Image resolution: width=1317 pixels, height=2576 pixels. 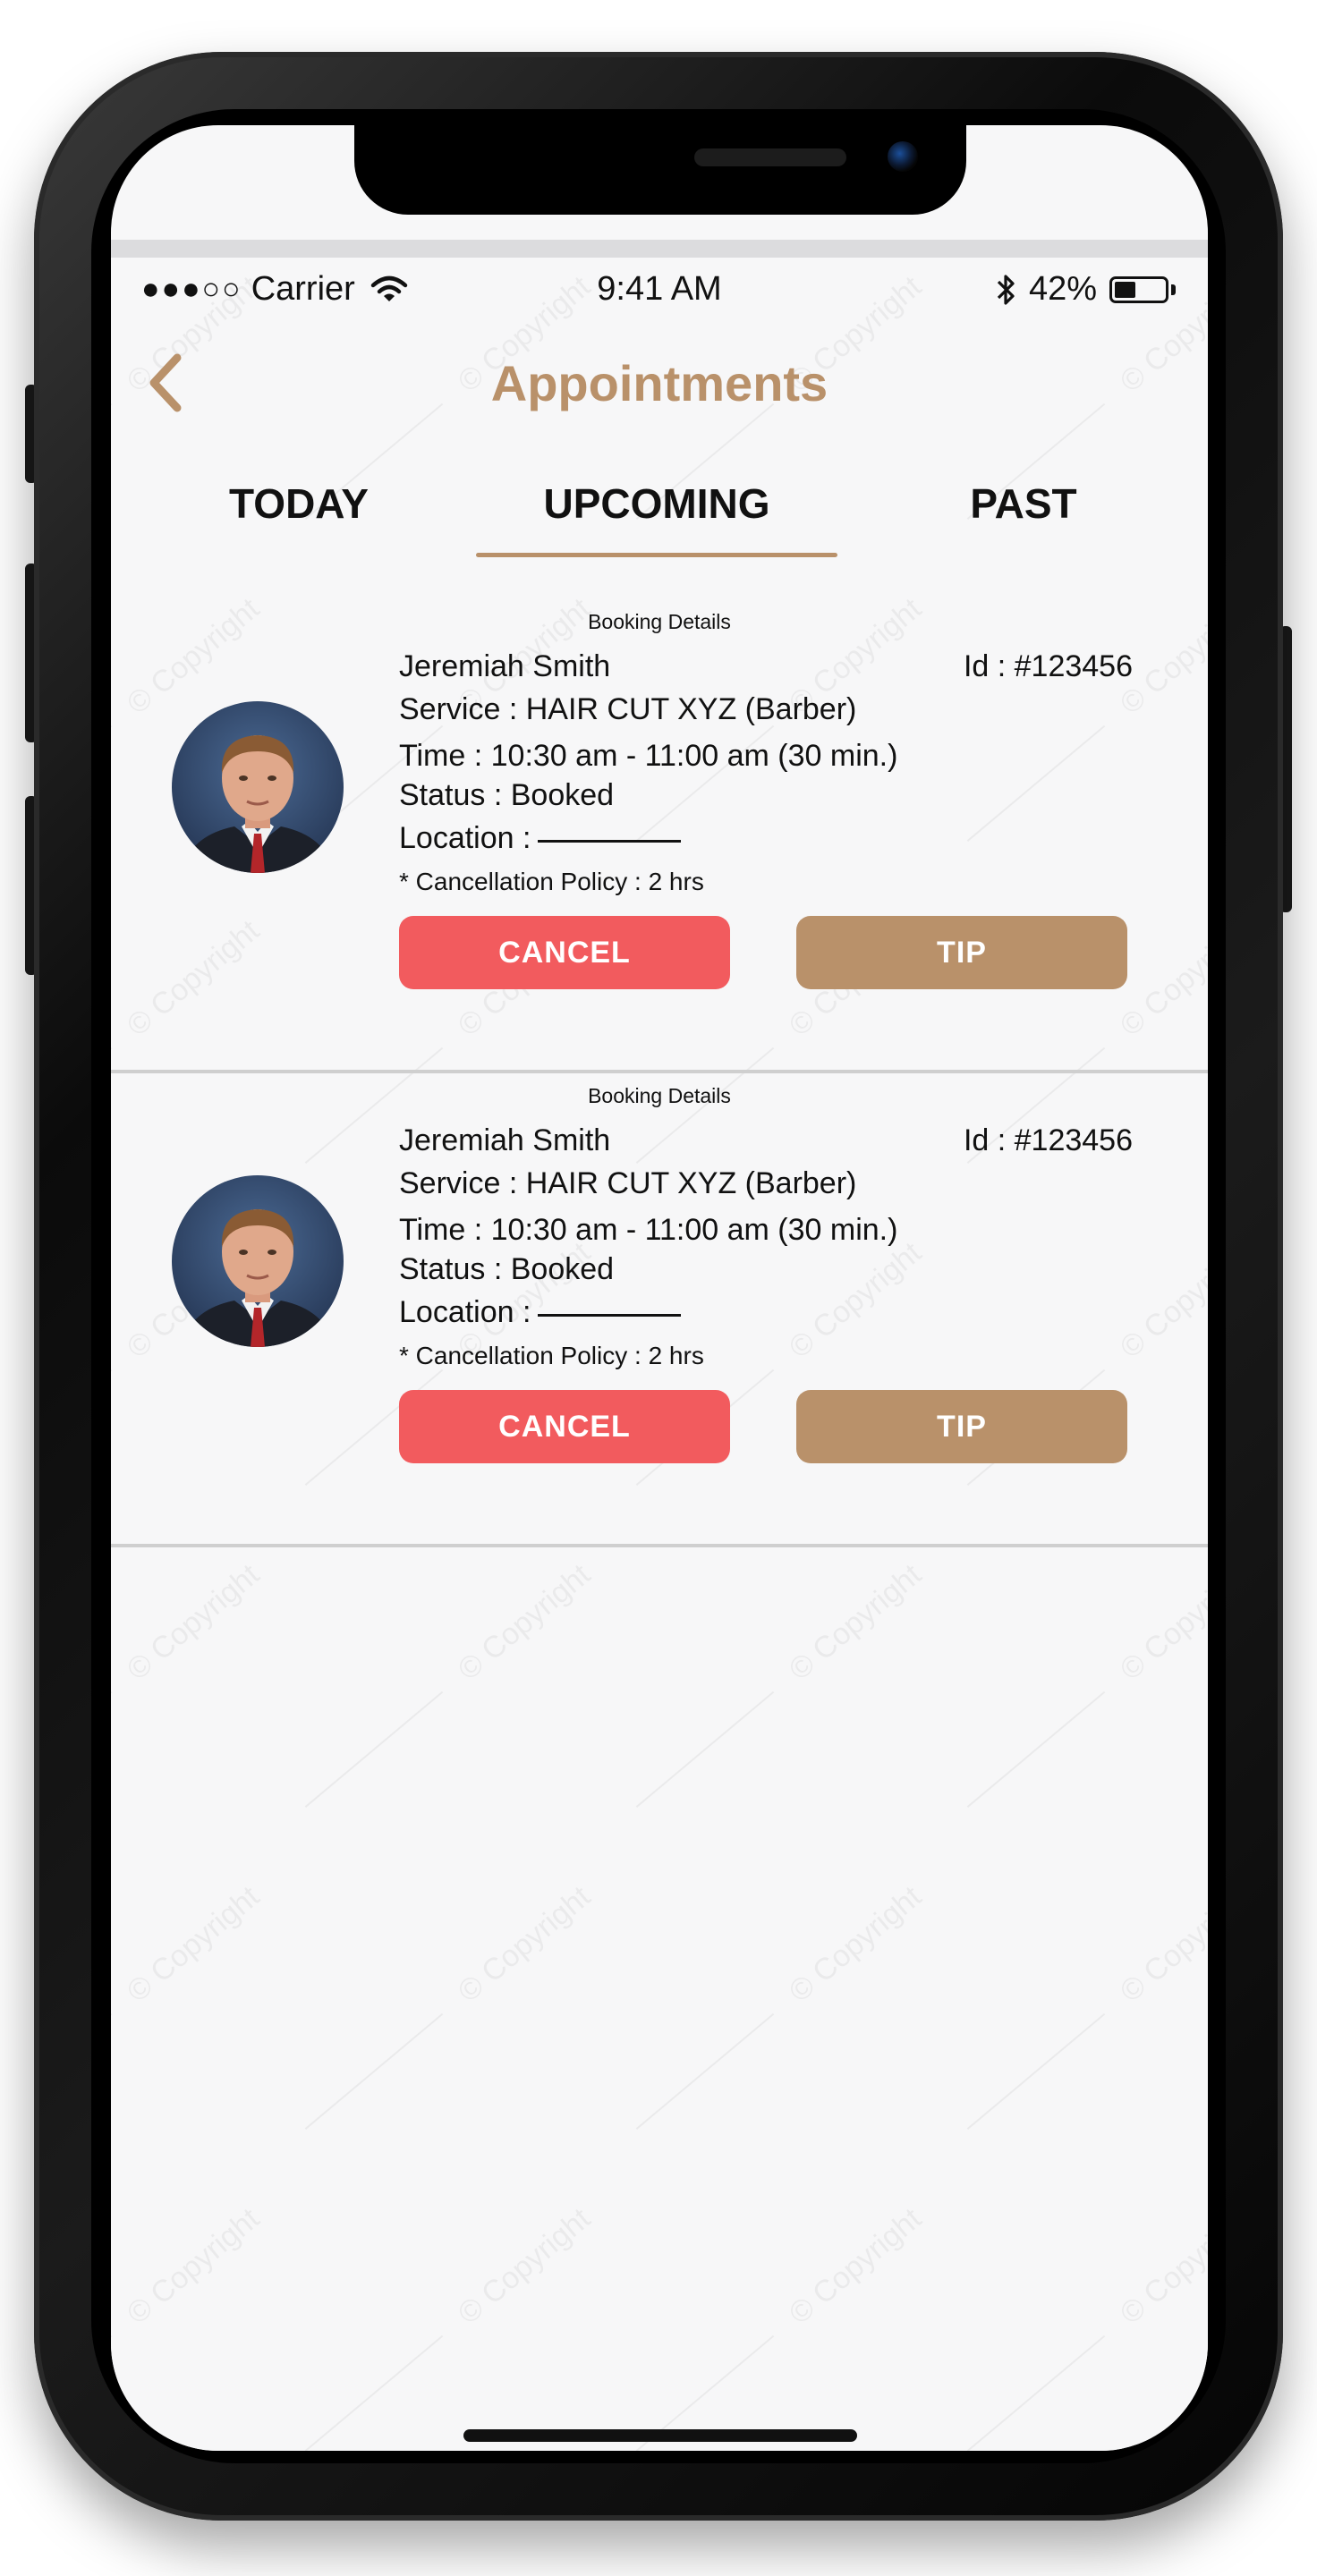 I want to click on battery-fill, so click(x=1125, y=289).